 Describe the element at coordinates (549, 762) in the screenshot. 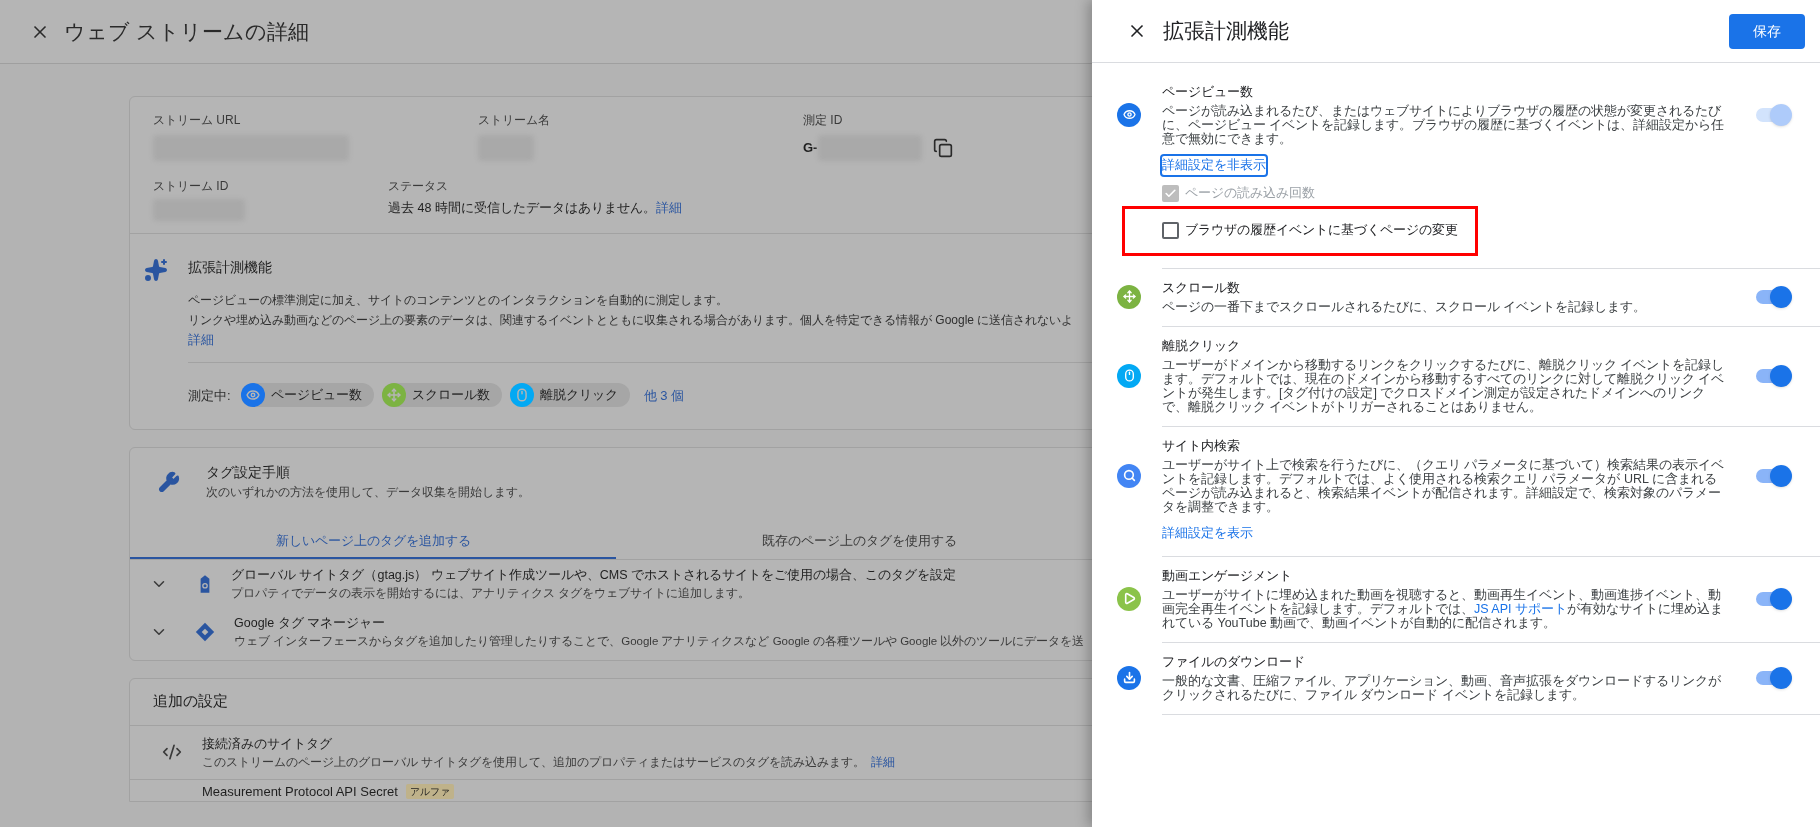

I see `setting-description: このストリームのページ上のグローバル サイトタグを使用して、追加のプロパティまたはサービスのタグを読み込みます。 詳細` at that location.